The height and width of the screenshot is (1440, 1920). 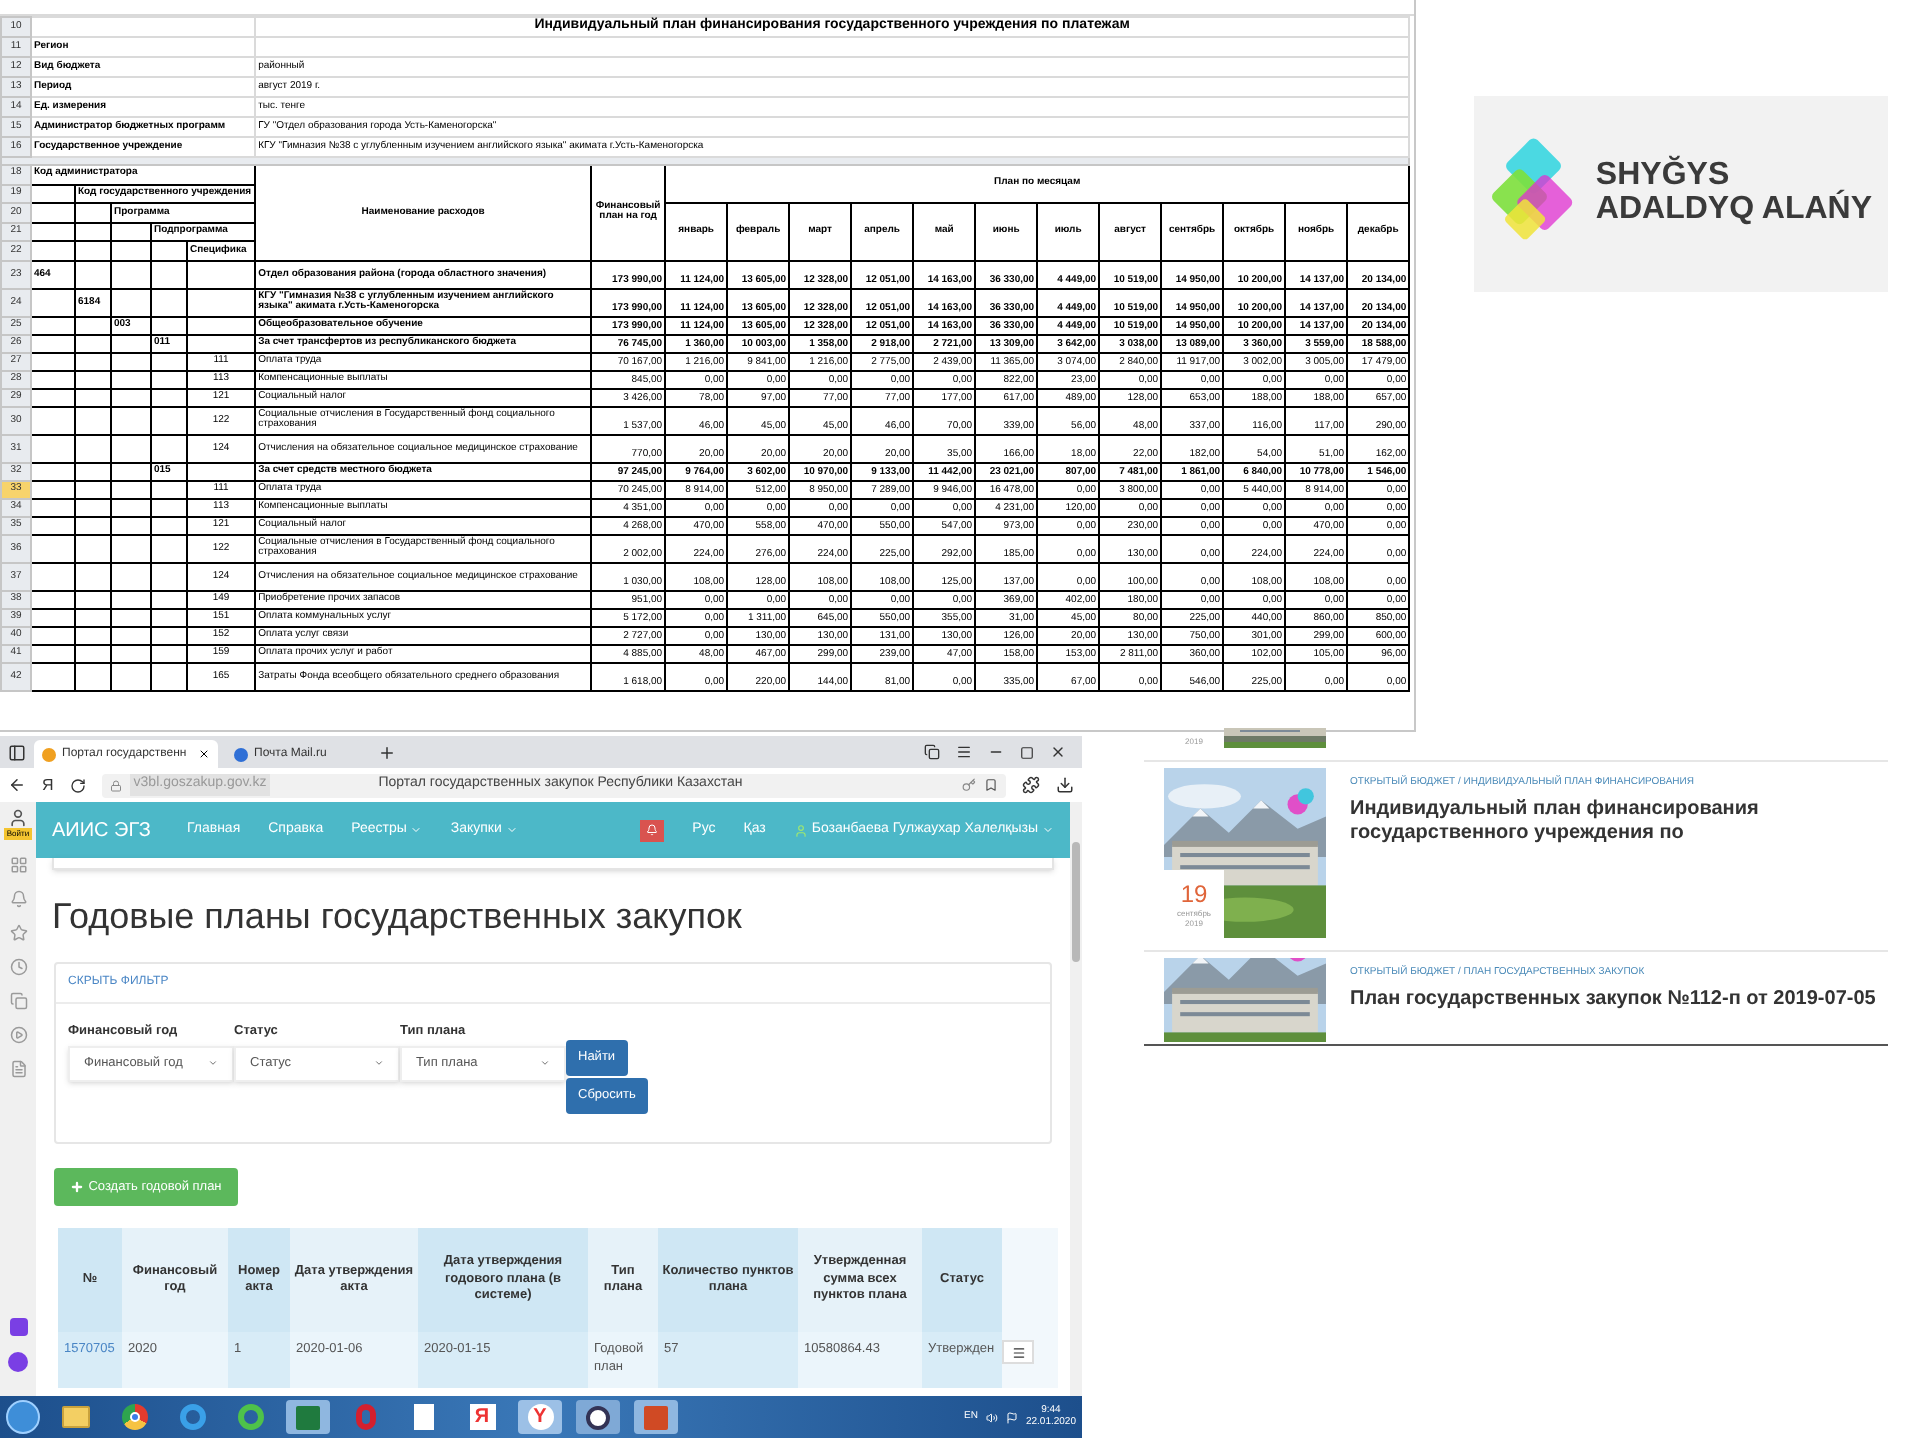 I want to click on start-button, so click(x=23, y=1417).